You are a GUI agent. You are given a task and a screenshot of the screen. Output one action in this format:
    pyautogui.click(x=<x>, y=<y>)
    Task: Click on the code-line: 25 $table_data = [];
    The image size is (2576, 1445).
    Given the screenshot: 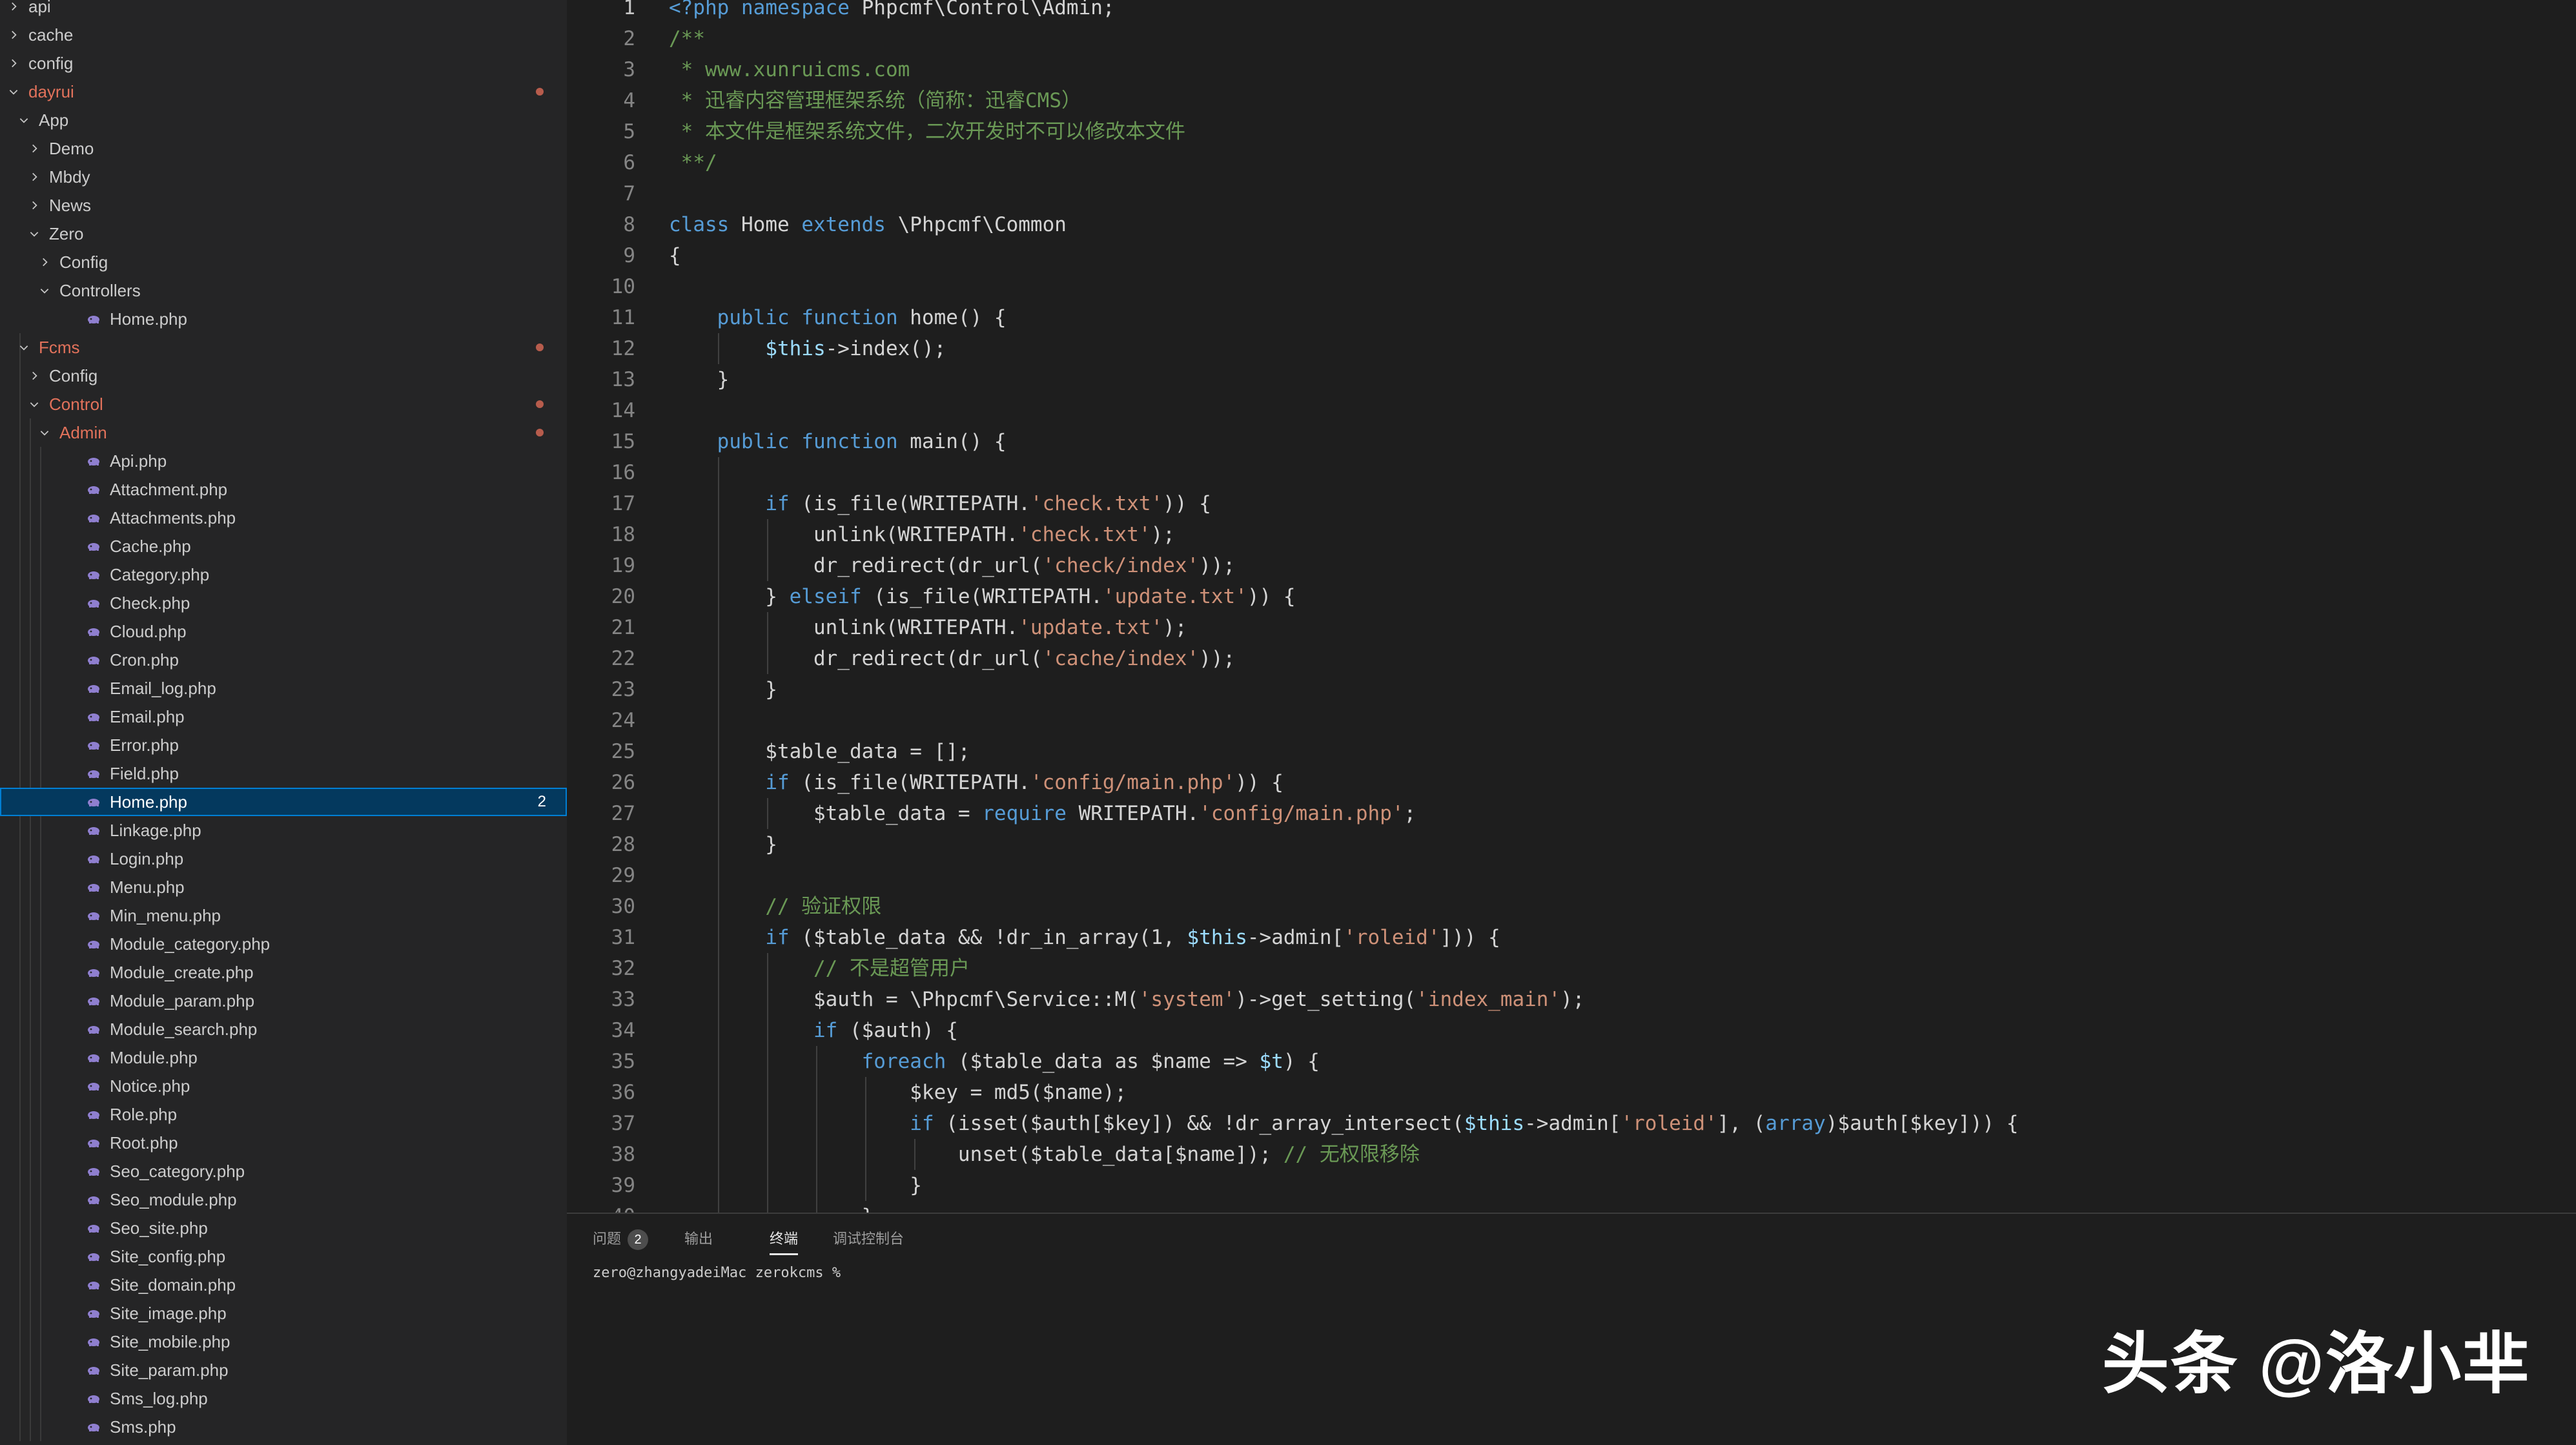 What is the action you would take?
    pyautogui.click(x=1571, y=751)
    